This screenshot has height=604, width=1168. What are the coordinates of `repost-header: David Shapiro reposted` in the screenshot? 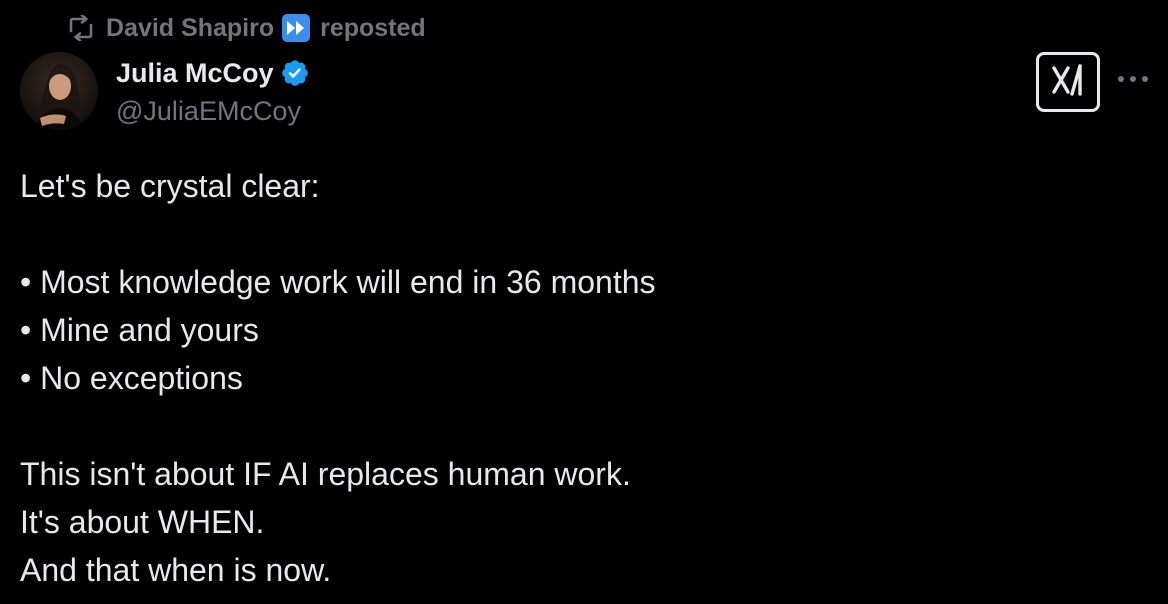 It's located at (246, 28).